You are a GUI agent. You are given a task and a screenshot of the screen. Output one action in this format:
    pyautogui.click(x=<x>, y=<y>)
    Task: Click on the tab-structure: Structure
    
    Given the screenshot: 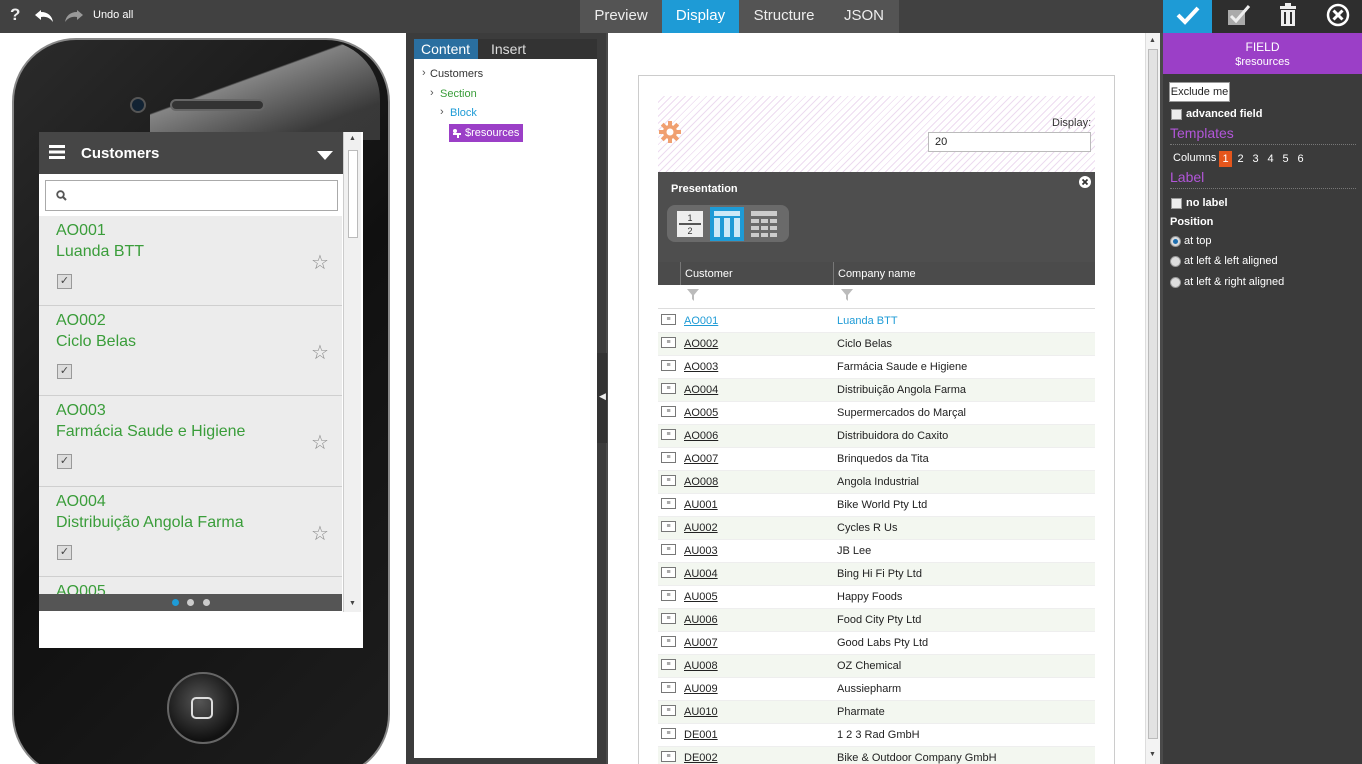 What is the action you would take?
    pyautogui.click(x=784, y=16)
    